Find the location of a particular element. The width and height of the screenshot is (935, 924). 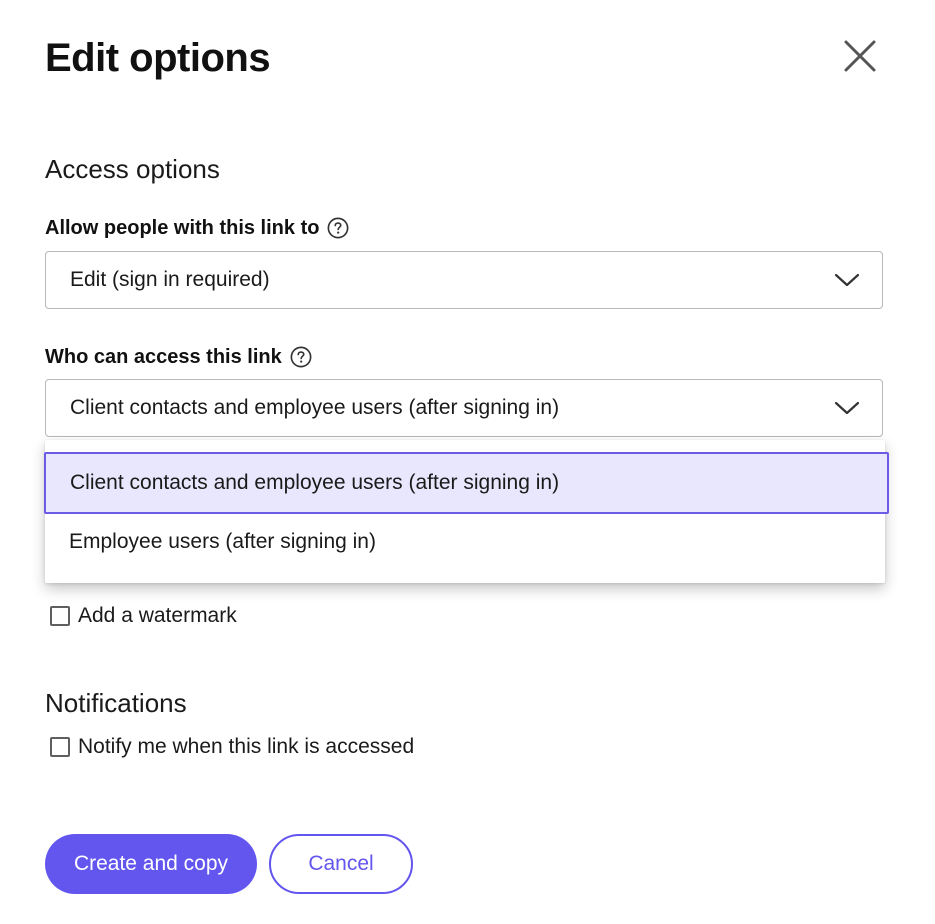

audience-label: Who can access this link is located at coordinates (163, 357).